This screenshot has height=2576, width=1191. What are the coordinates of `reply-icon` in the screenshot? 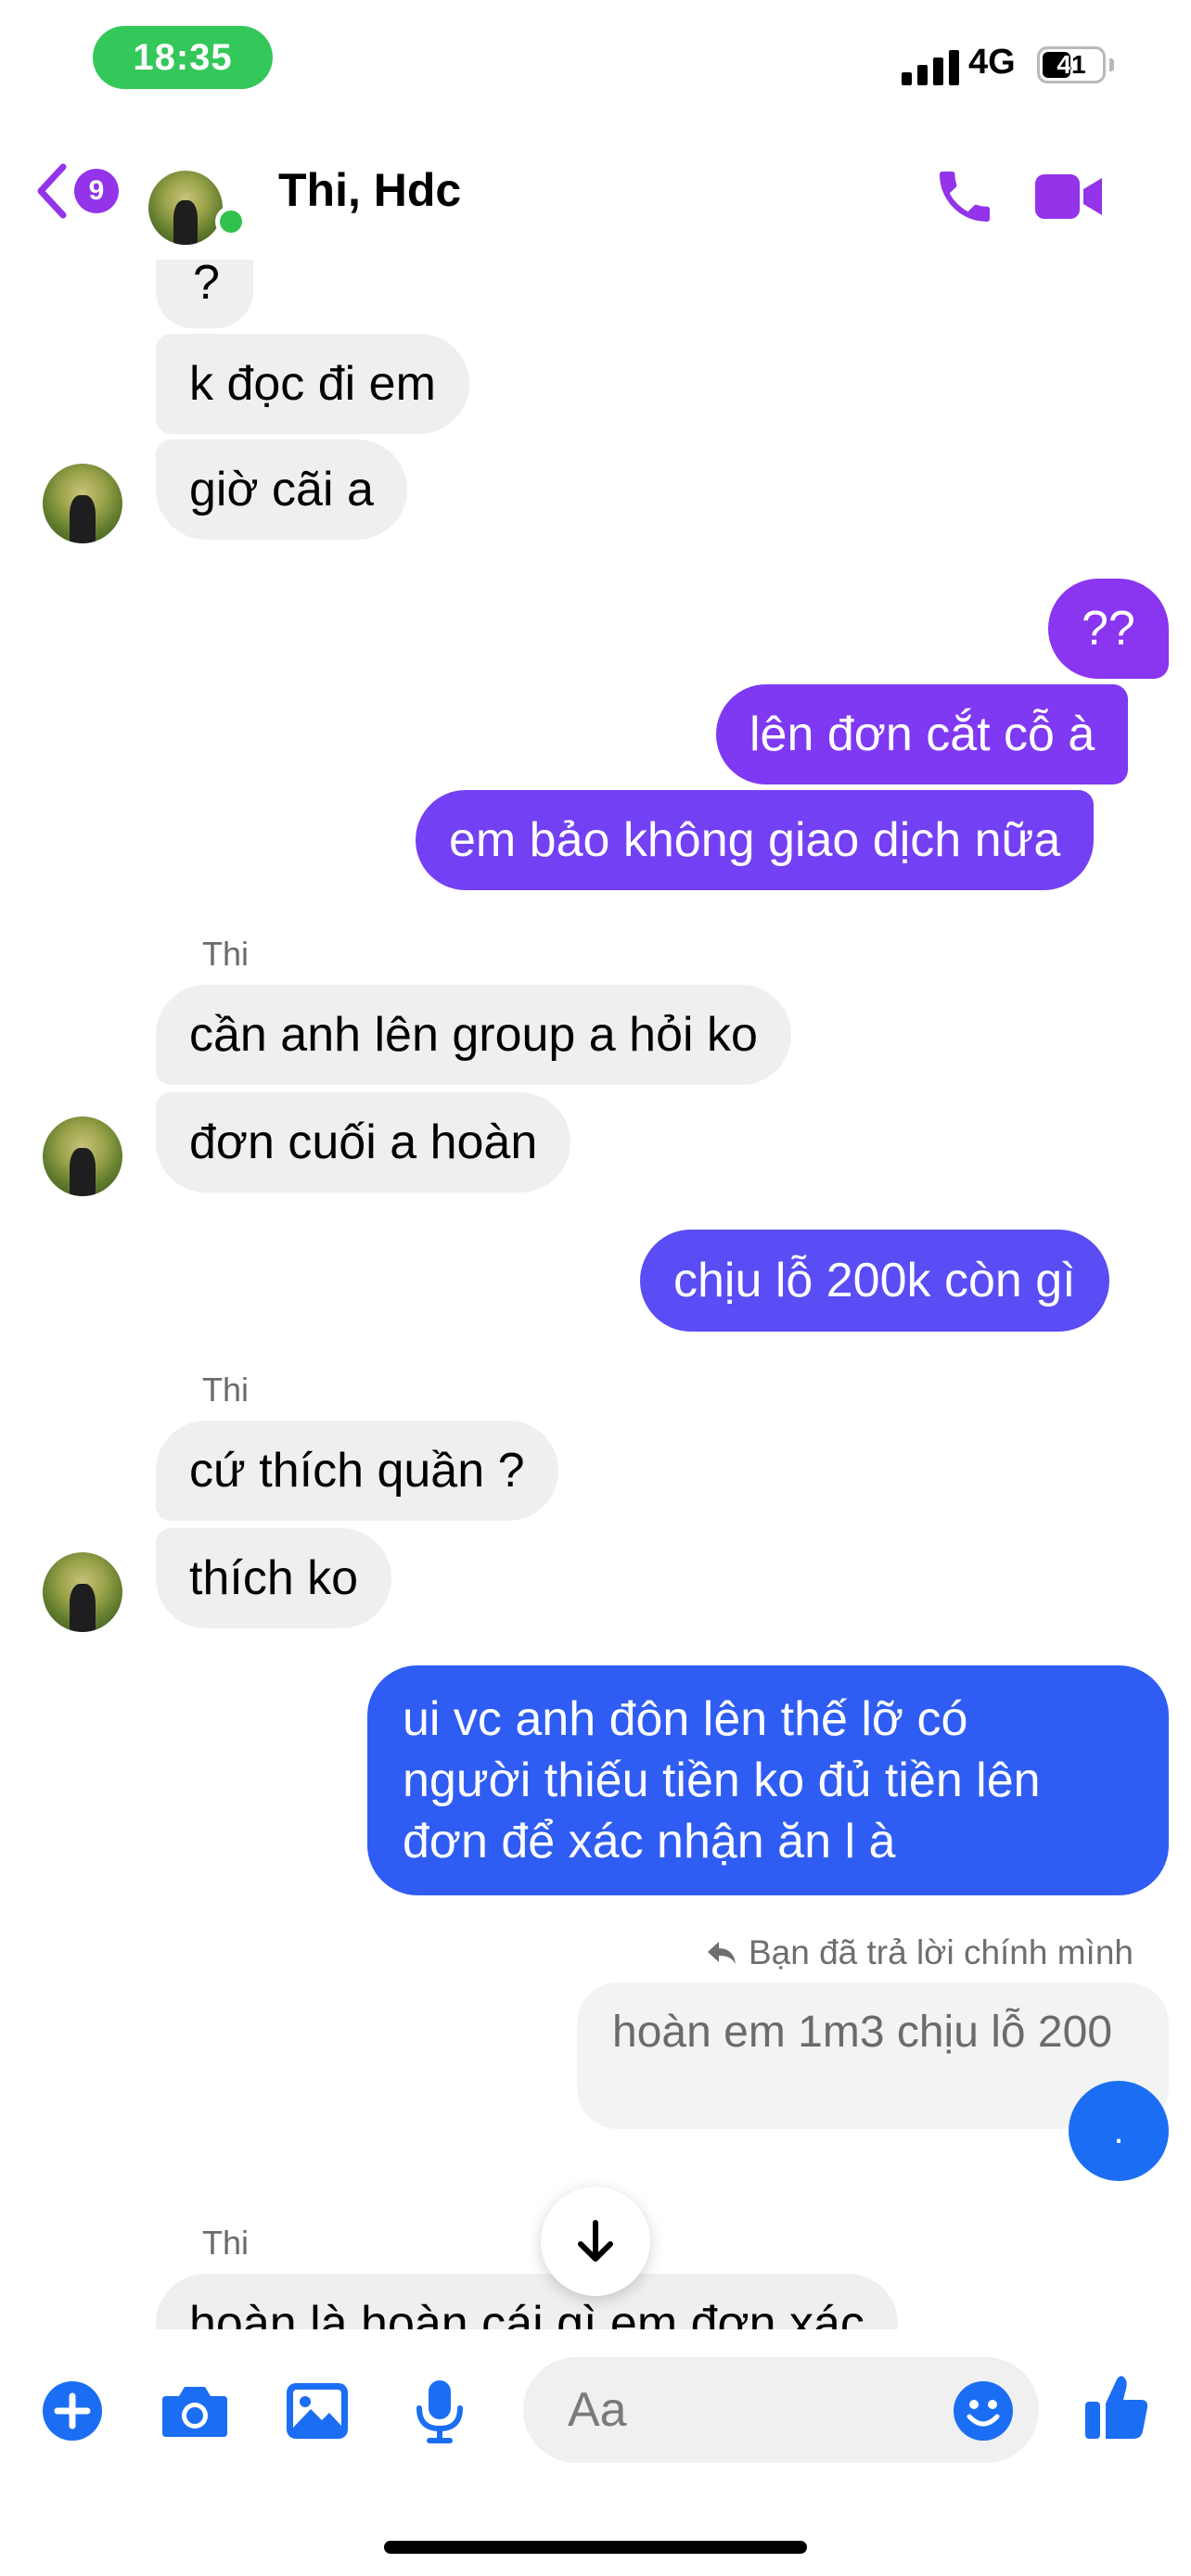 It's located at (721, 1953).